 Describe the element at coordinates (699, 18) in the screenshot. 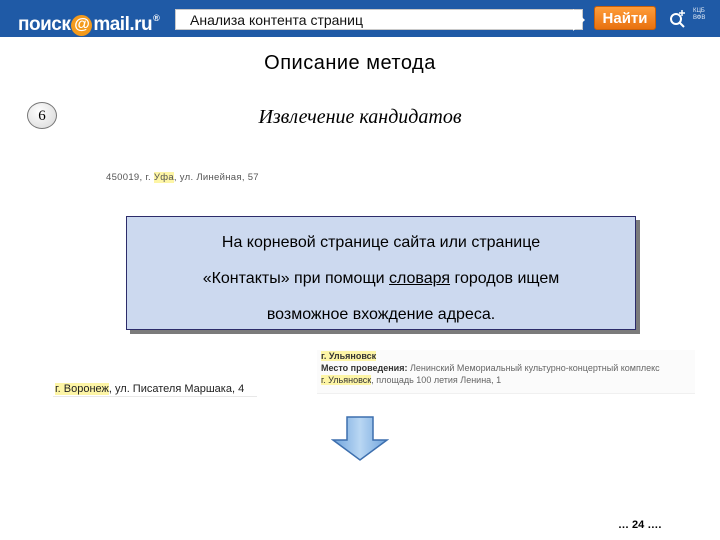

I see `header-caption-bottom: ВФВ` at that location.